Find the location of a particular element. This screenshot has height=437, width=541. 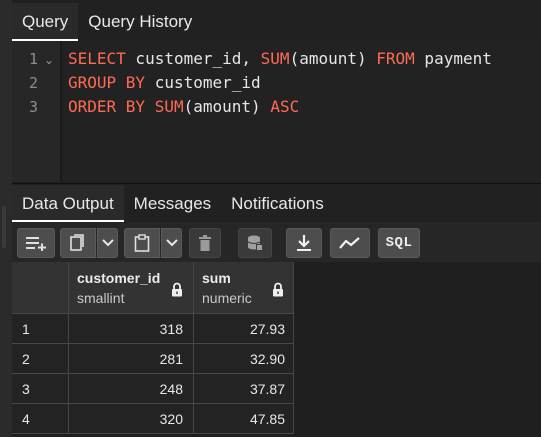

row-number: 1 is located at coordinates (40, 329).